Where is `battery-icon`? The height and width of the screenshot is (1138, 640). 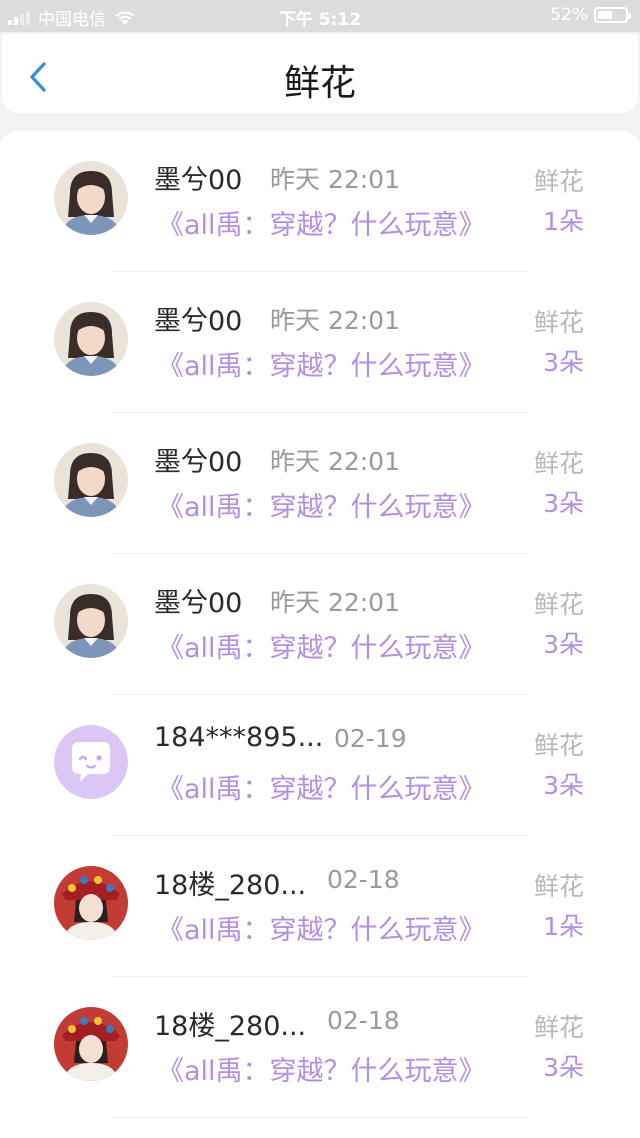 battery-icon is located at coordinates (612, 15).